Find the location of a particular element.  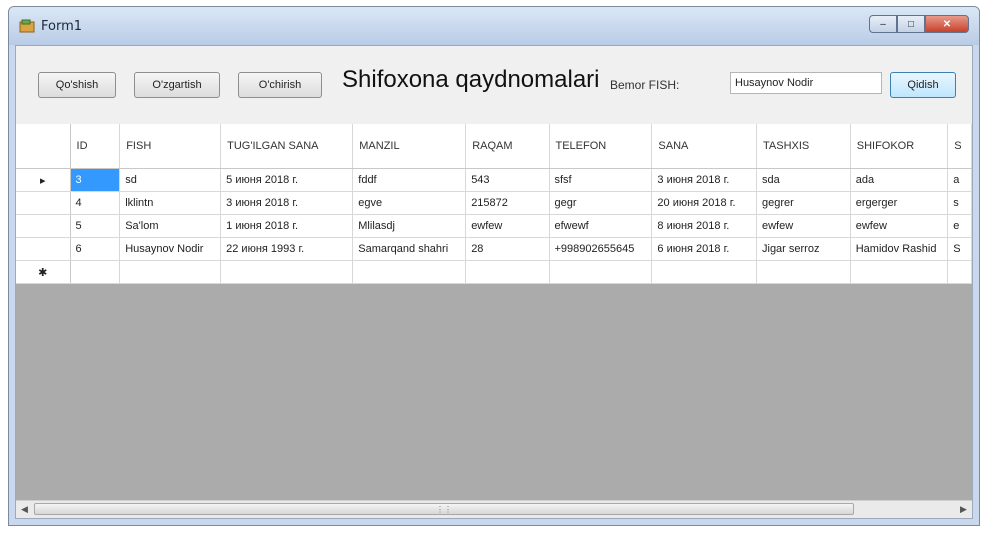

horizontal-scrollbar: ◀ ⋮⋮ ▶ is located at coordinates (494, 509).